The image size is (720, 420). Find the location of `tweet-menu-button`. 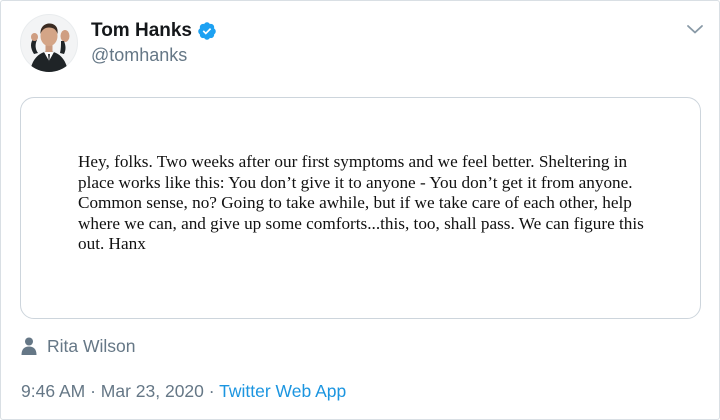

tweet-menu-button is located at coordinates (695, 29).